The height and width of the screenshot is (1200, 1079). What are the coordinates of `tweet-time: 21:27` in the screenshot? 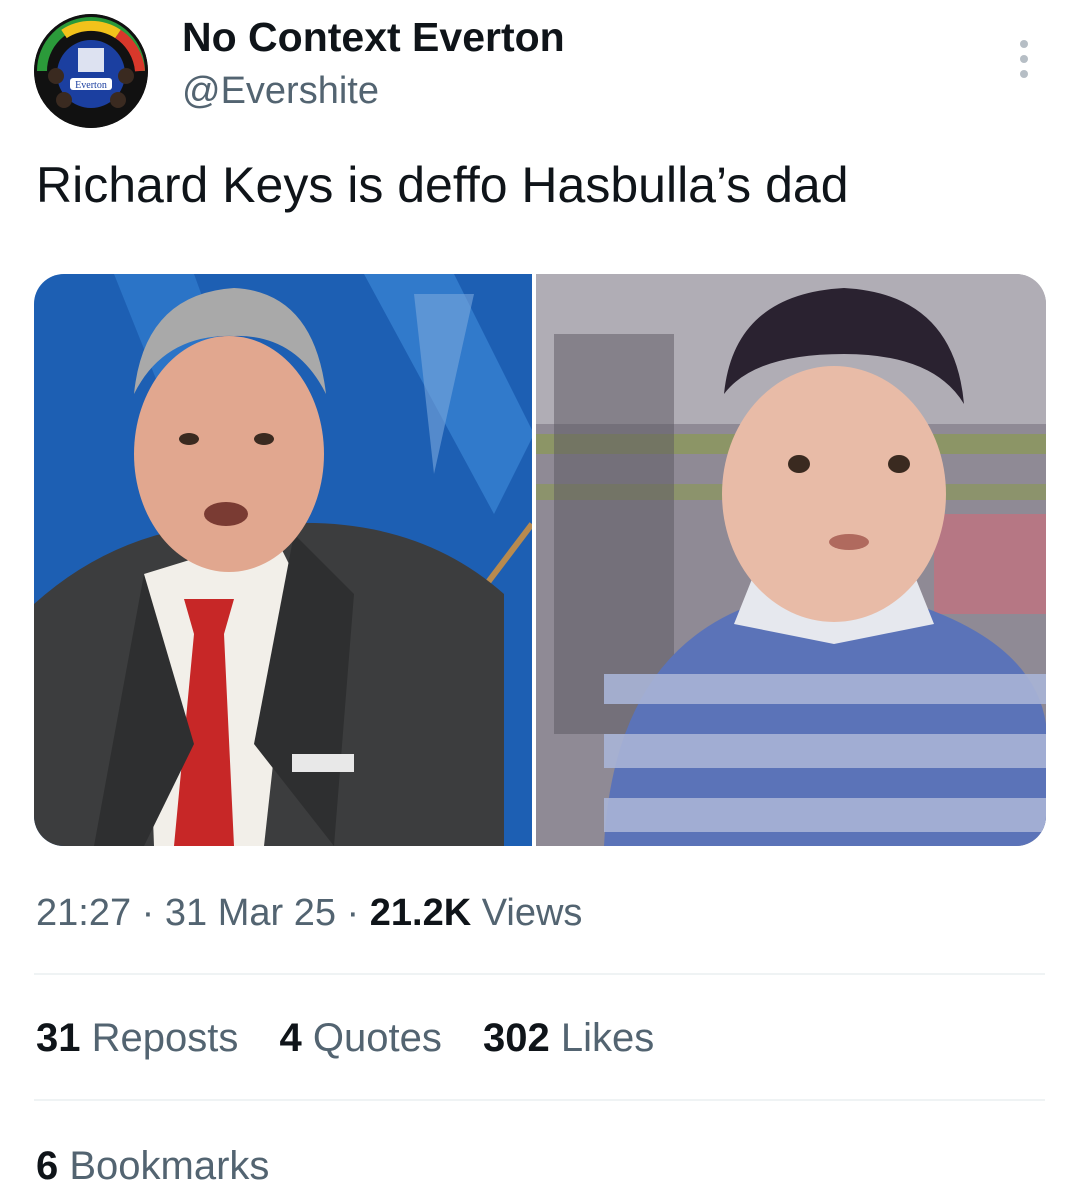 It's located at (83, 913).